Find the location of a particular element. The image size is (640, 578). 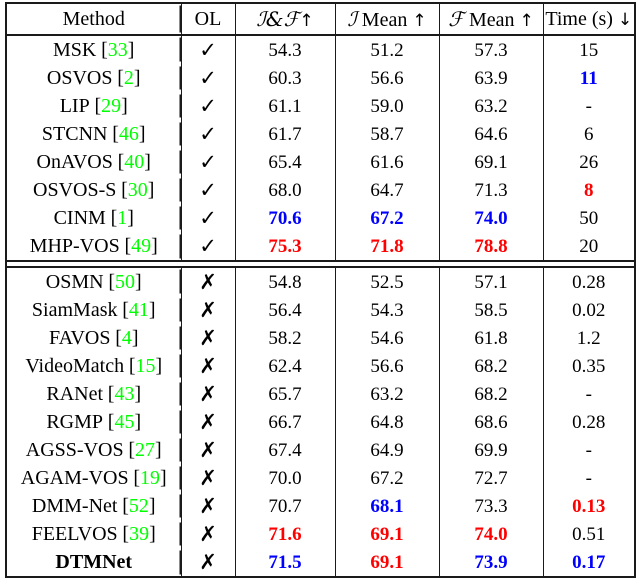

citation-ref: [19] is located at coordinates (149, 478).